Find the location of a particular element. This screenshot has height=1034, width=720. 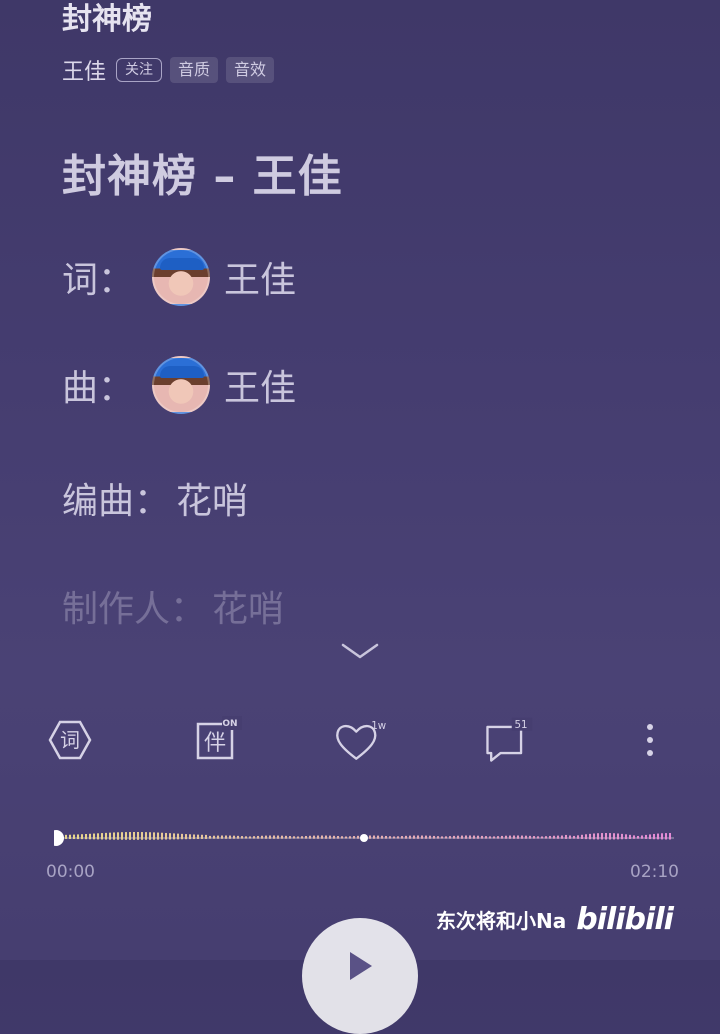

lyrics-icon: 词 is located at coordinates (70, 740).